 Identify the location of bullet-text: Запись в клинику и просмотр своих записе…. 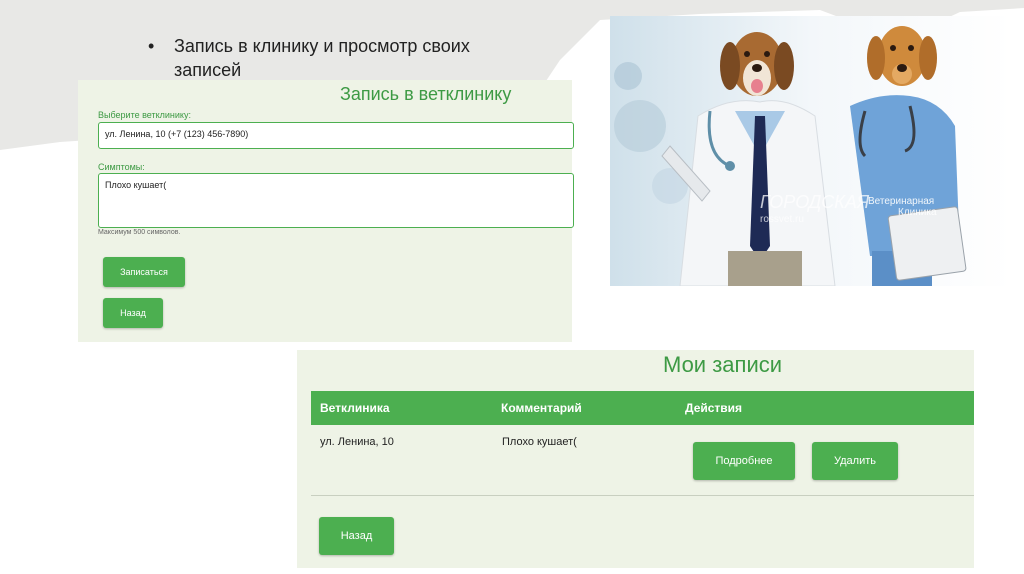
(322, 58).